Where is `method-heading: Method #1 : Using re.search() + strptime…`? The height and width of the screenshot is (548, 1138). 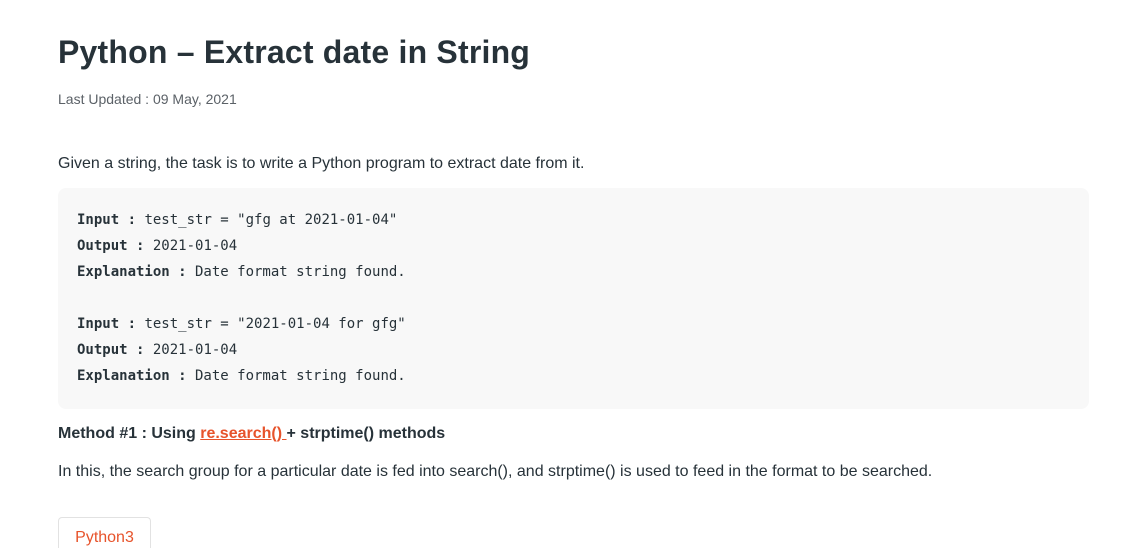 method-heading: Method #1 : Using re.search() + strptime… is located at coordinates (251, 434).